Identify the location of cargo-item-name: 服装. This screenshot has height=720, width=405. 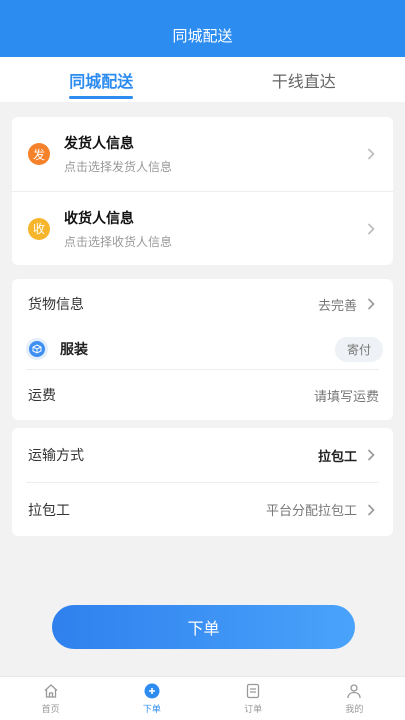
(74, 350).